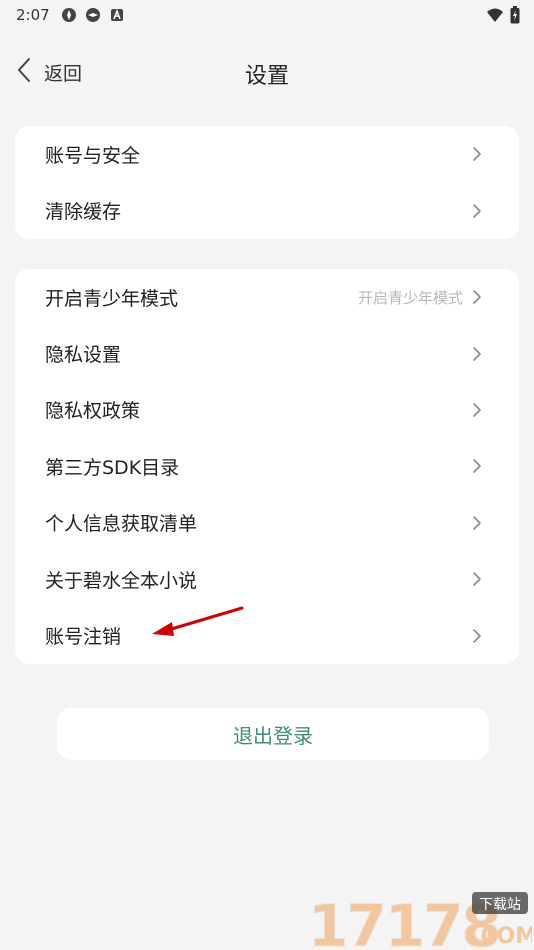 This screenshot has height=950, width=534. I want to click on status-right, so click(503, 17).